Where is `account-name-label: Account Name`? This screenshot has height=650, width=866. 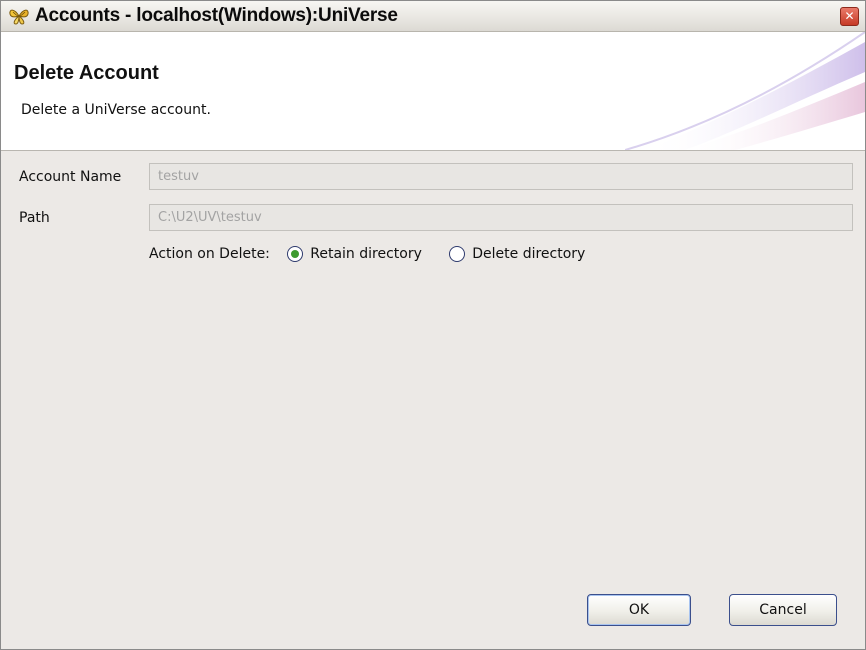
account-name-label: Account Name is located at coordinates (70, 177).